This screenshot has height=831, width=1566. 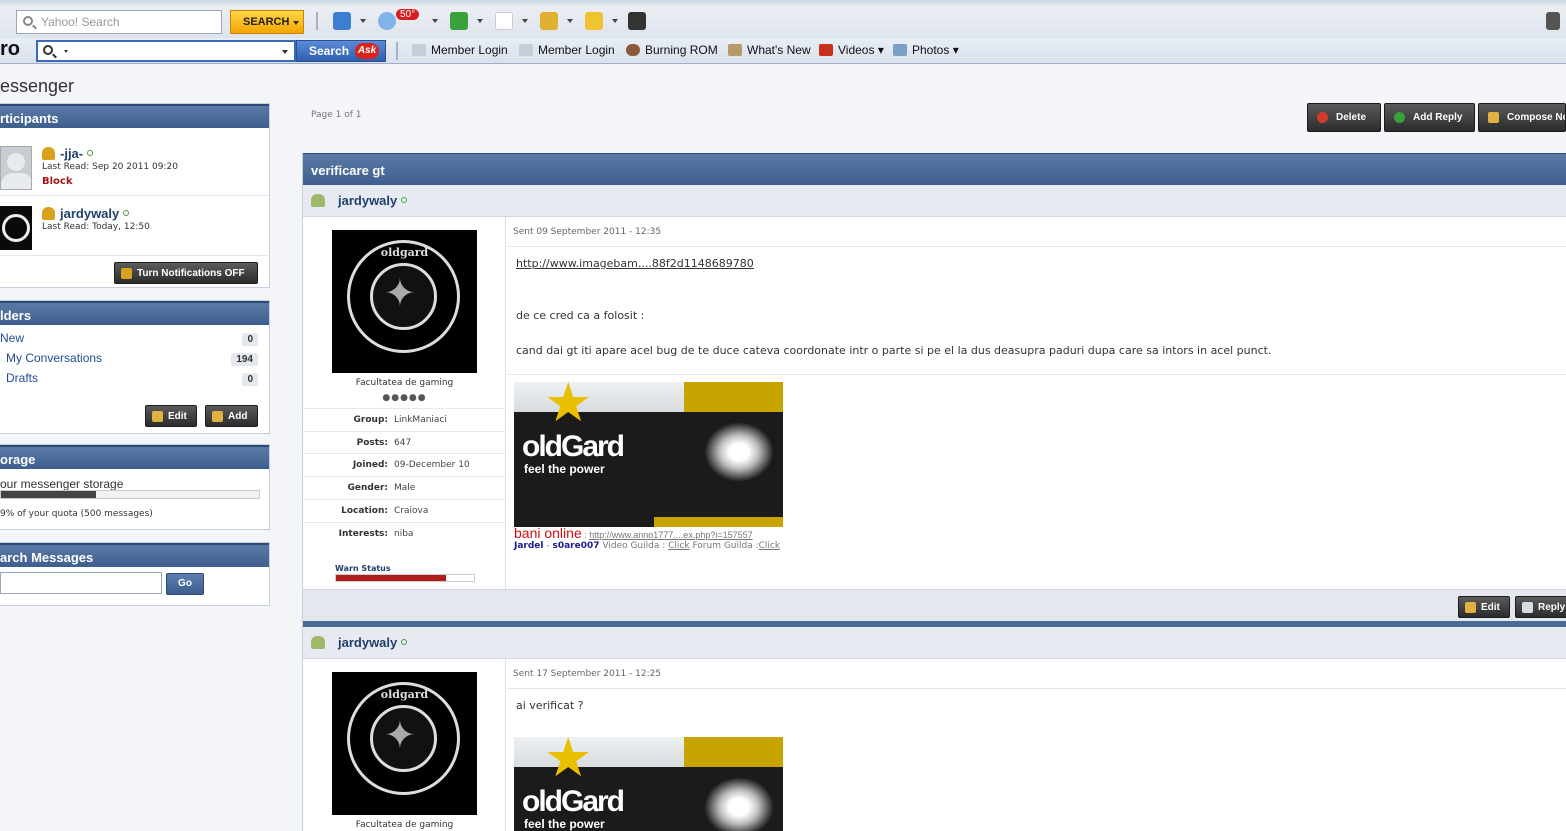 What do you see at coordinates (1399, 117) in the screenshot?
I see `reply-icon` at bounding box center [1399, 117].